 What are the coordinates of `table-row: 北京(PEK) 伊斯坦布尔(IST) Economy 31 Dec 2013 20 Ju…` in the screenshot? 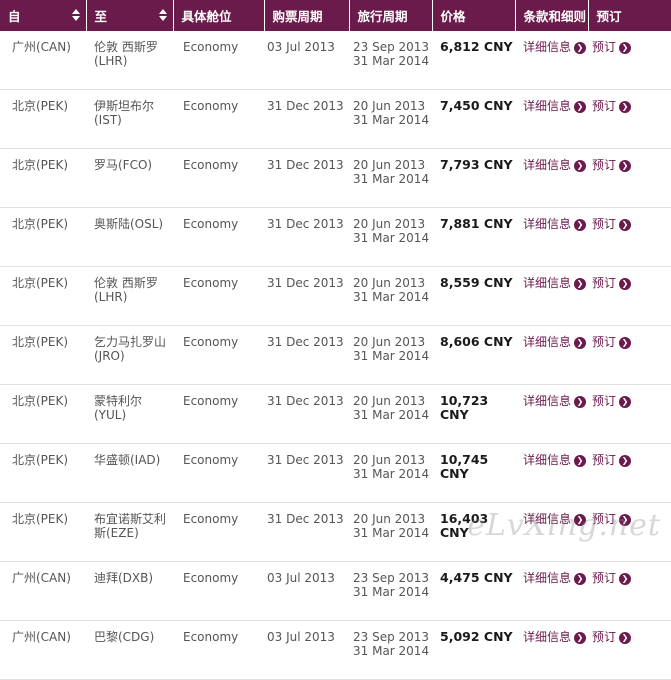 It's located at (335, 119).